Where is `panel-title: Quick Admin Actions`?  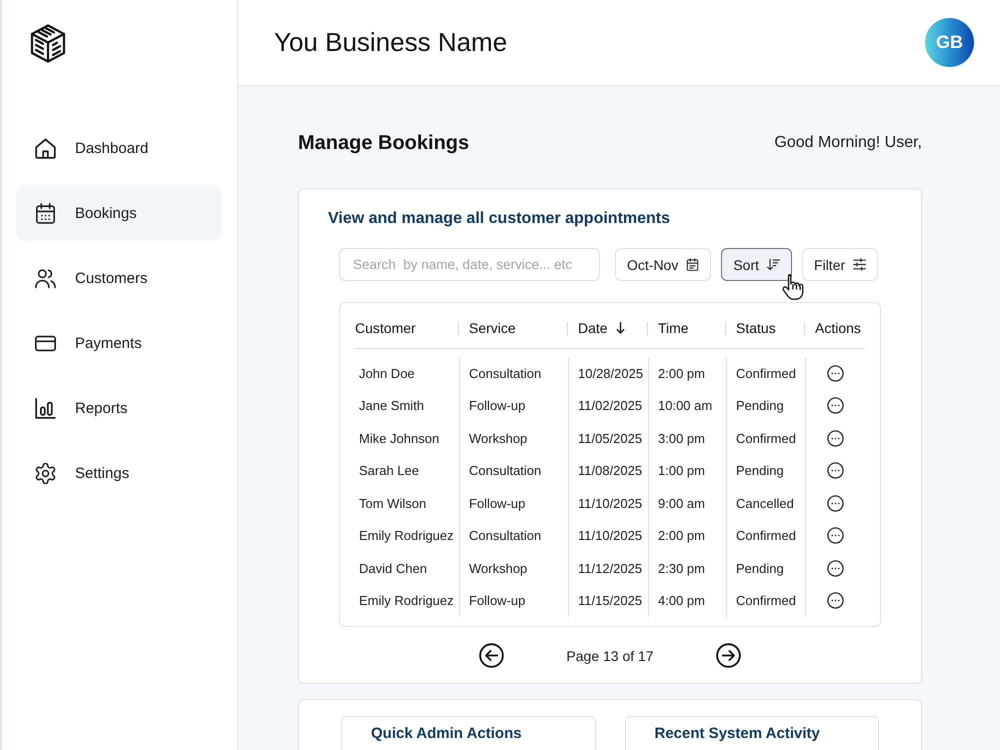 panel-title: Quick Admin Actions is located at coordinates (446, 733).